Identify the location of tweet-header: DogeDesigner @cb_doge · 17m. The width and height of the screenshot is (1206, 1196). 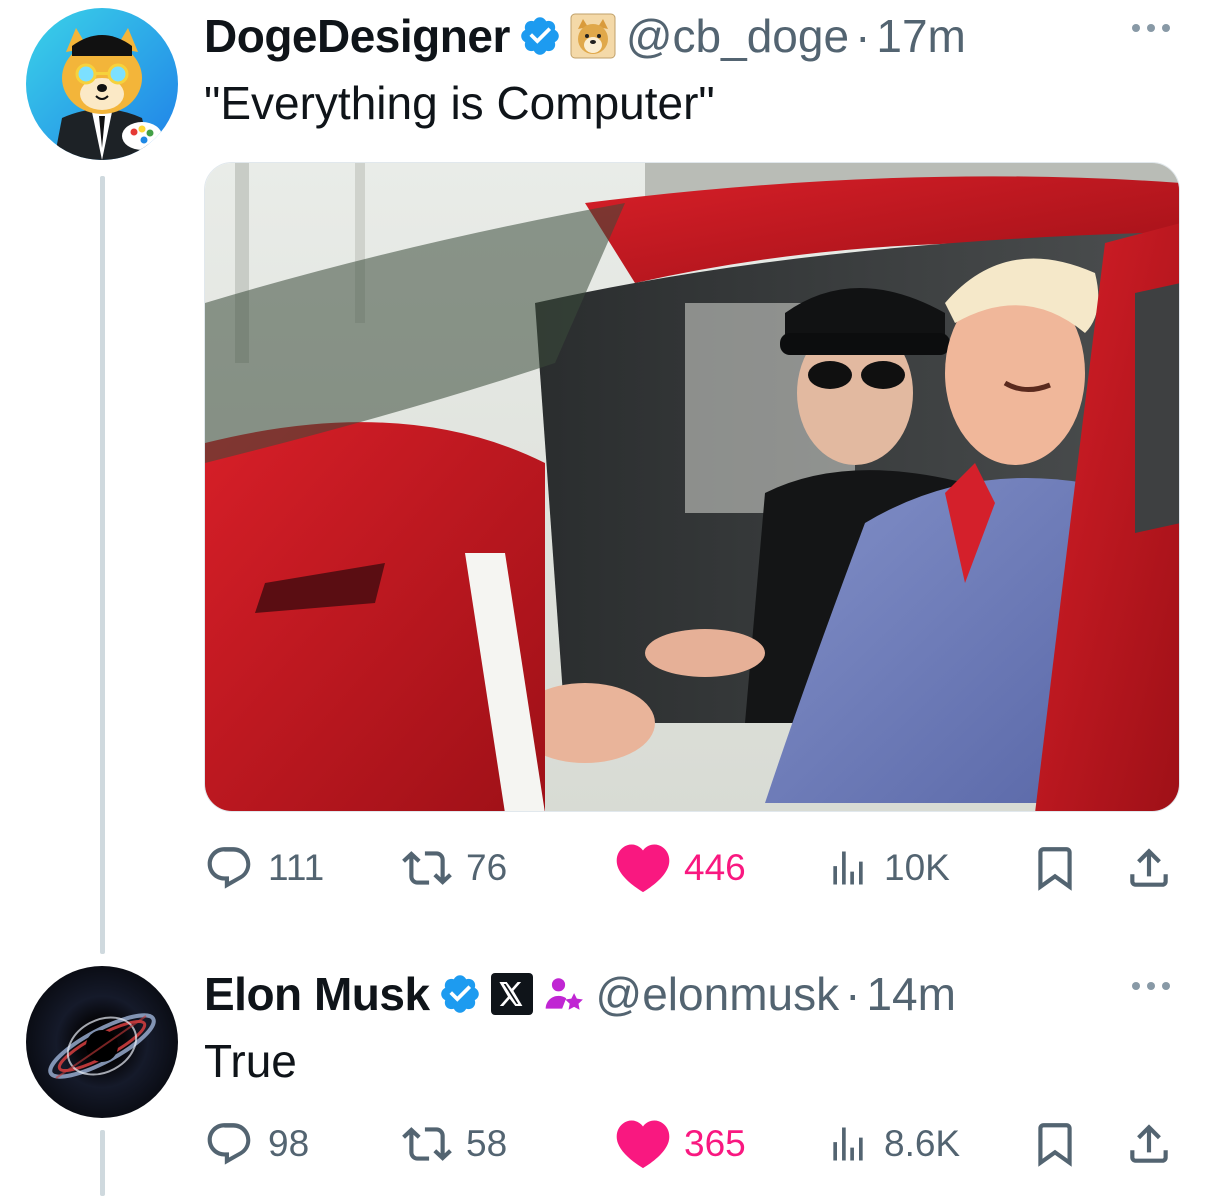
(692, 36).